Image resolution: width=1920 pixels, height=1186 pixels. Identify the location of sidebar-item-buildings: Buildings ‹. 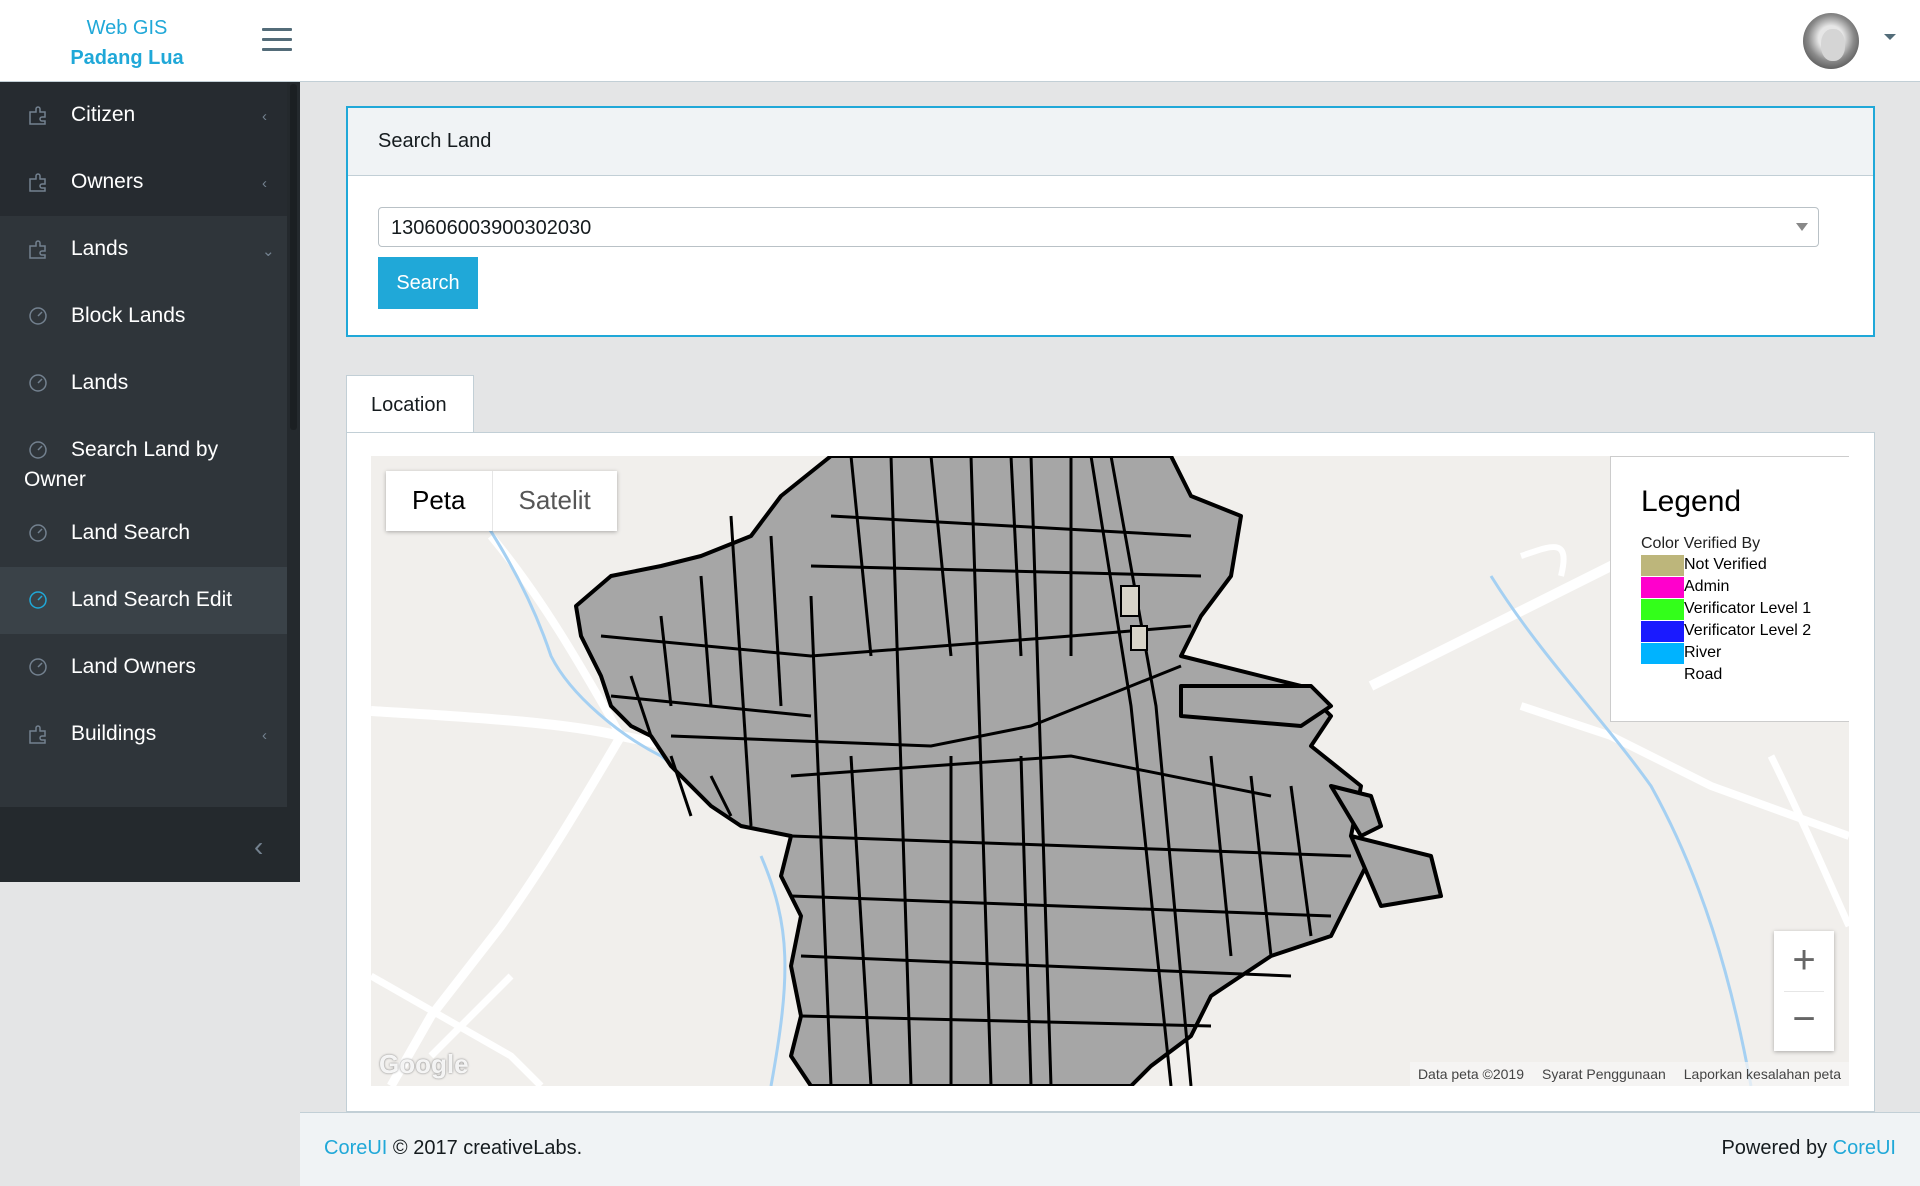
(143, 734).